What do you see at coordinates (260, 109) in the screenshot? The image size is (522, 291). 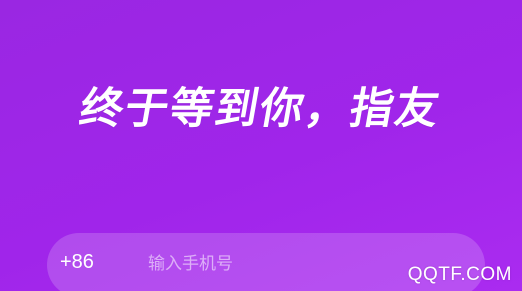 I see `welcome-headline: 终于等到你，指友` at bounding box center [260, 109].